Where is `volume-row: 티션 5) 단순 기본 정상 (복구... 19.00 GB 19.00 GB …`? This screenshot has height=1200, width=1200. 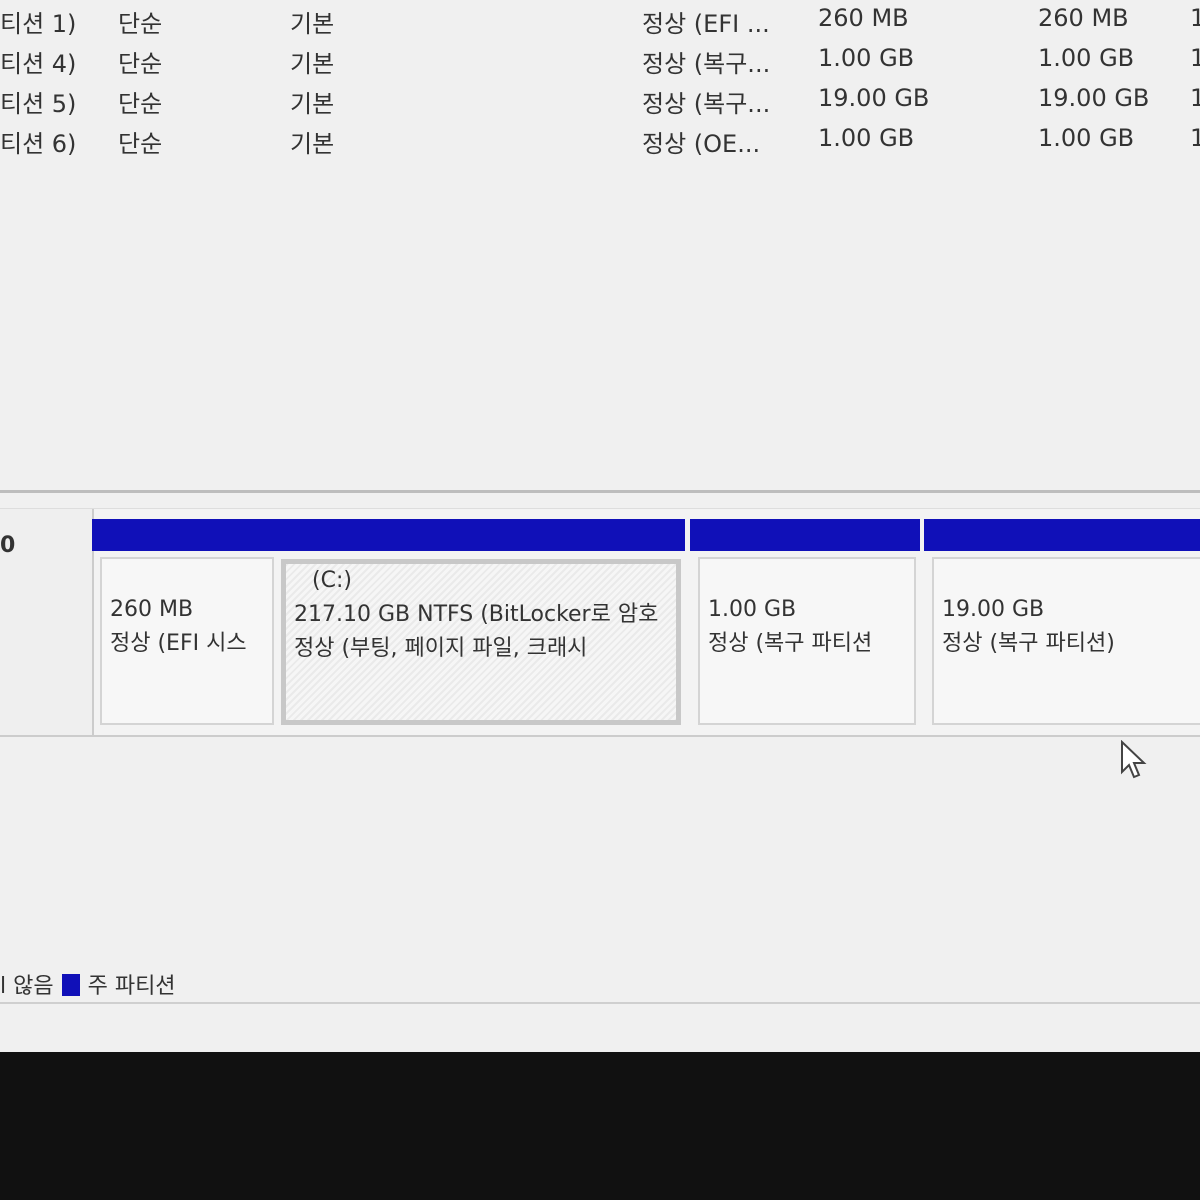 volume-row: 티션 5) 단순 기본 정상 (복구... 19.00 GB 19.00 GB … is located at coordinates (600, 100).